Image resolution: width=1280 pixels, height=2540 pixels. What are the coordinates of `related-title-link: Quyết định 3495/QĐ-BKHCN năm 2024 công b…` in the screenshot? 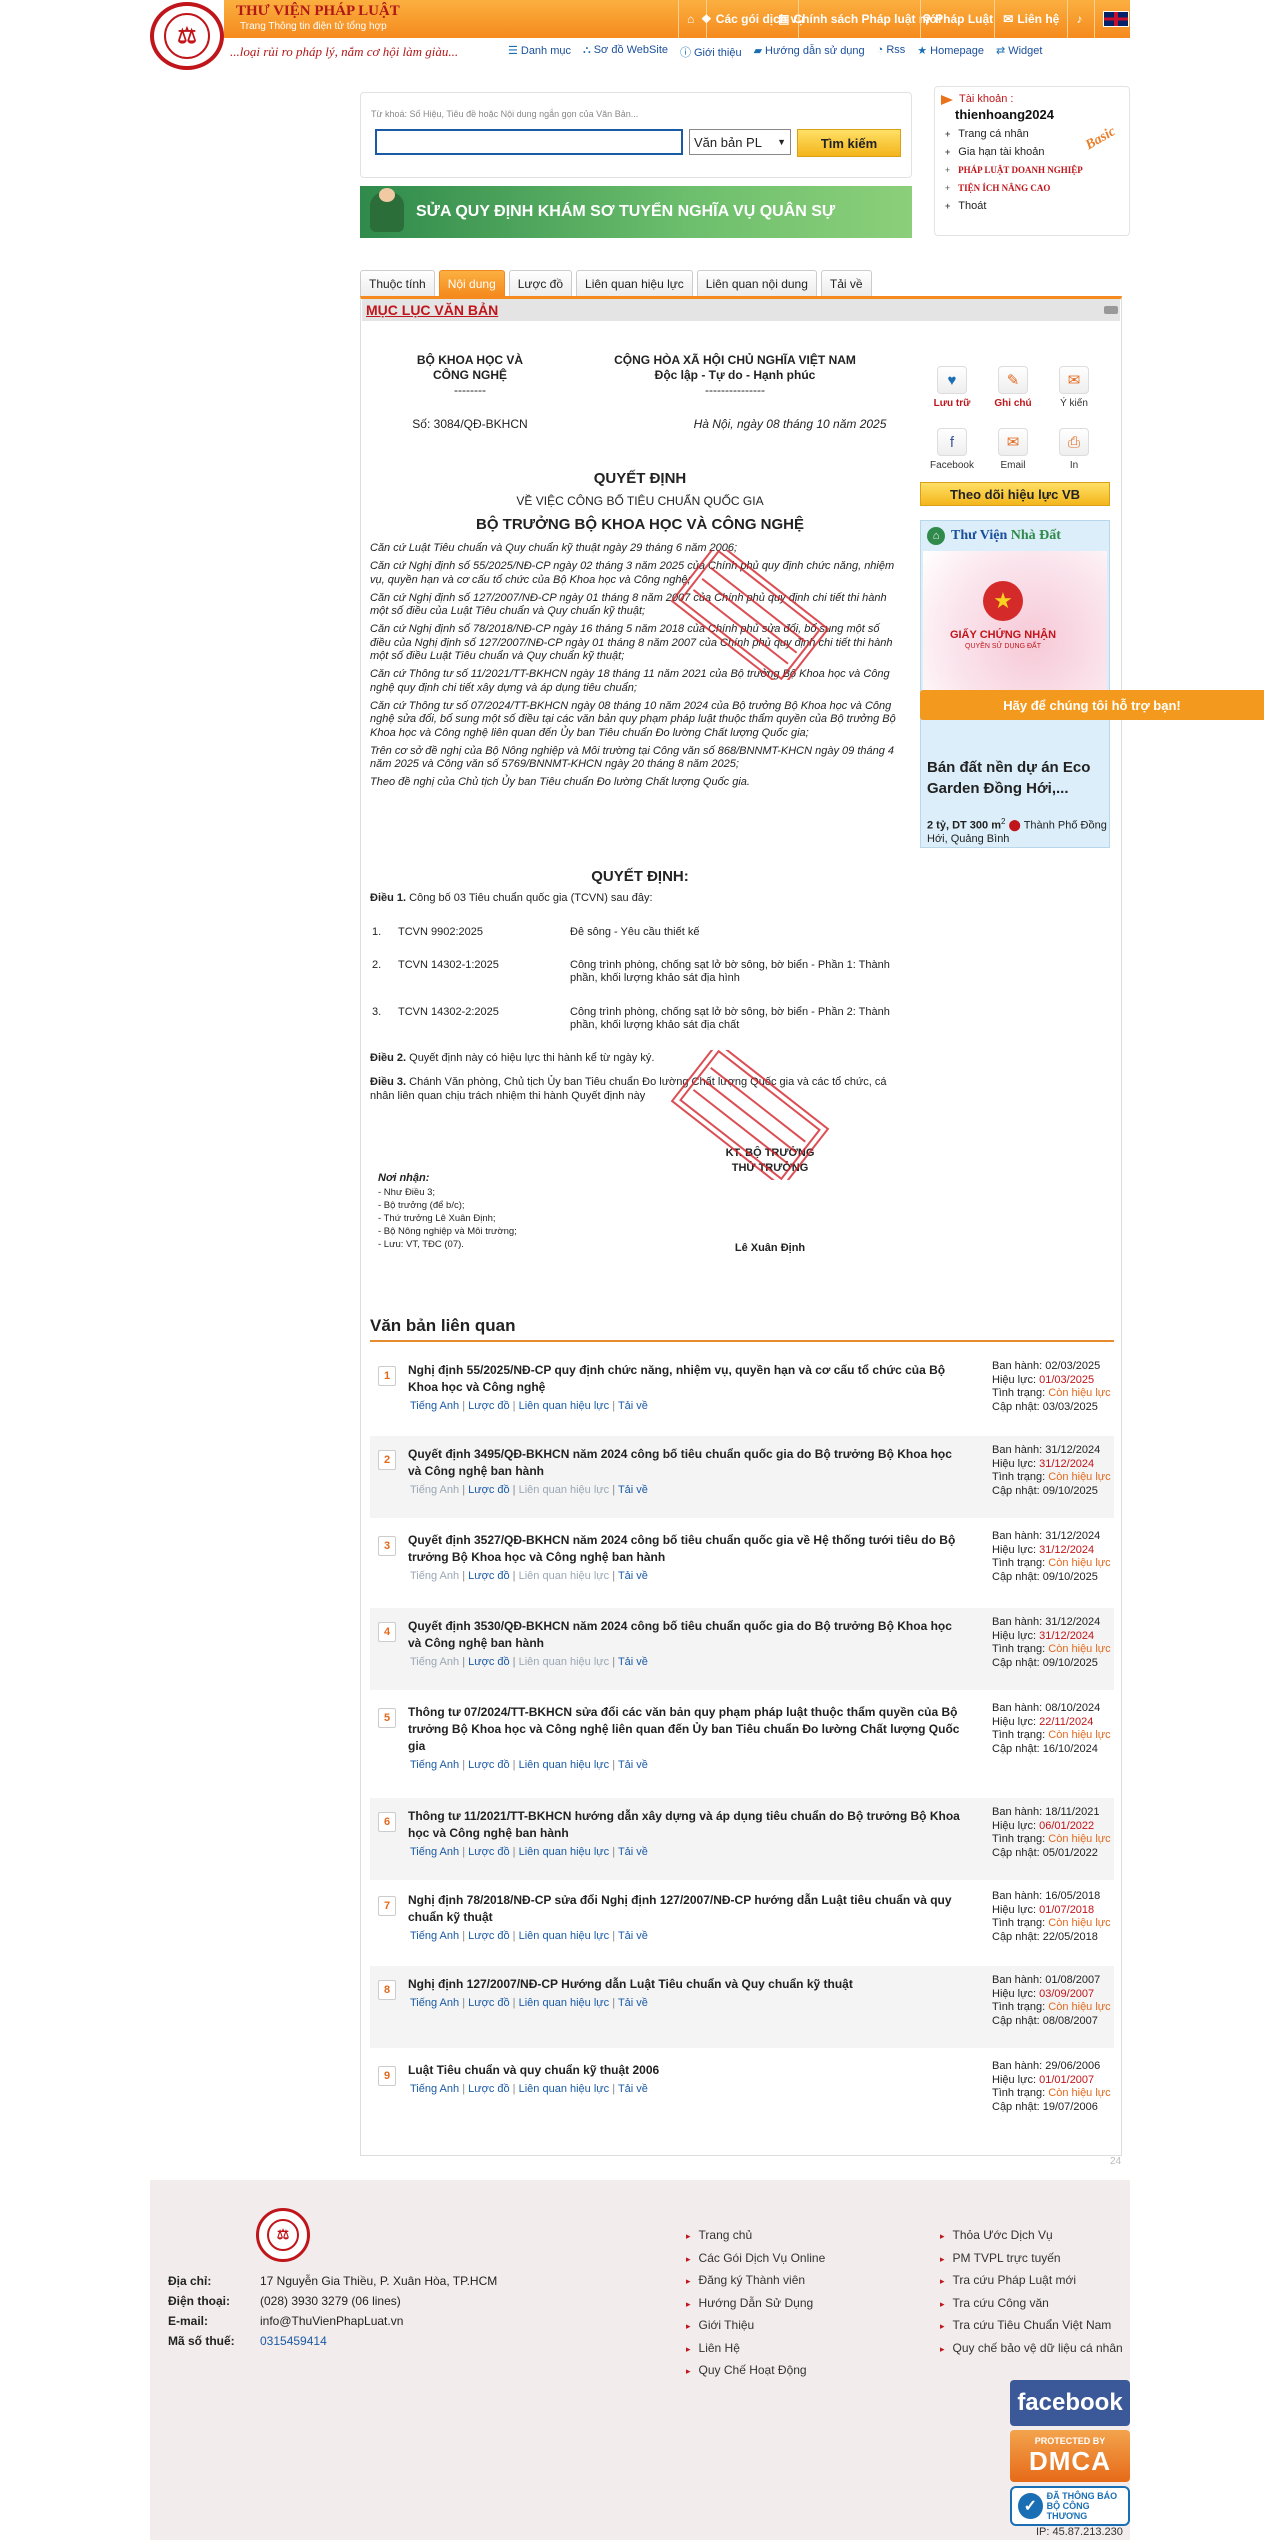 It's located at (687, 1463).